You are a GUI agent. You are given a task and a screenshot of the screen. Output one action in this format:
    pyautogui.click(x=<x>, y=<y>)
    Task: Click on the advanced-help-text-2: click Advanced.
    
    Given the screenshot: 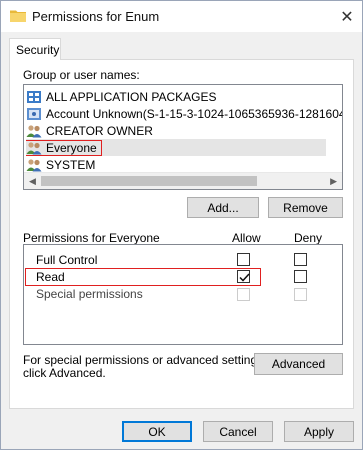 What is the action you would take?
    pyautogui.click(x=64, y=373)
    